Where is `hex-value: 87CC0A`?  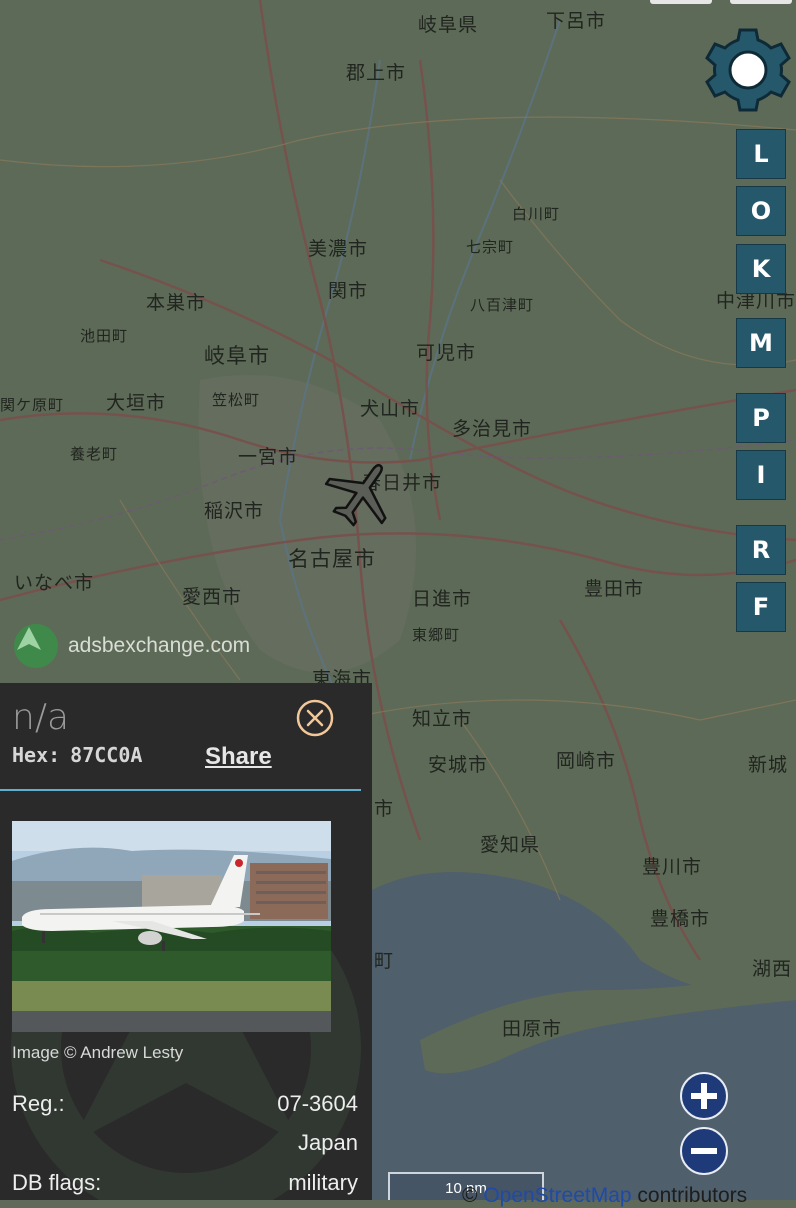
hex-value: 87CC0A is located at coordinates (106, 755).